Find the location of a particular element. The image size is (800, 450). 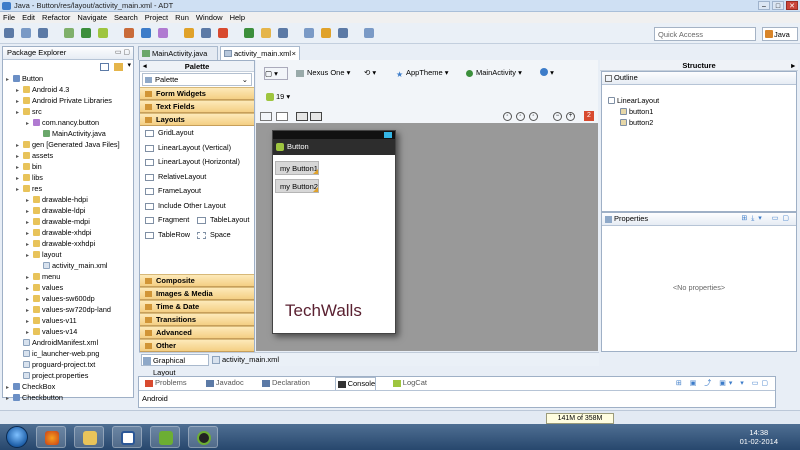

back-icon is located at coordinates (266, 33).